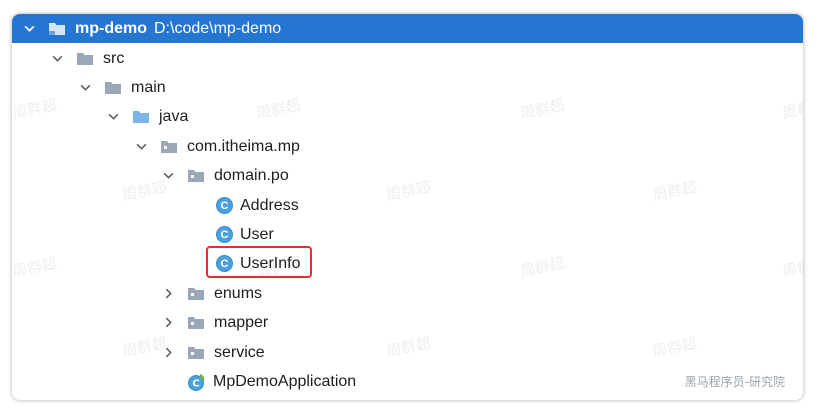 This screenshot has width=819, height=416. I want to click on tree-item-mpdemoapplication: C MpDemoApplication, so click(271, 381).